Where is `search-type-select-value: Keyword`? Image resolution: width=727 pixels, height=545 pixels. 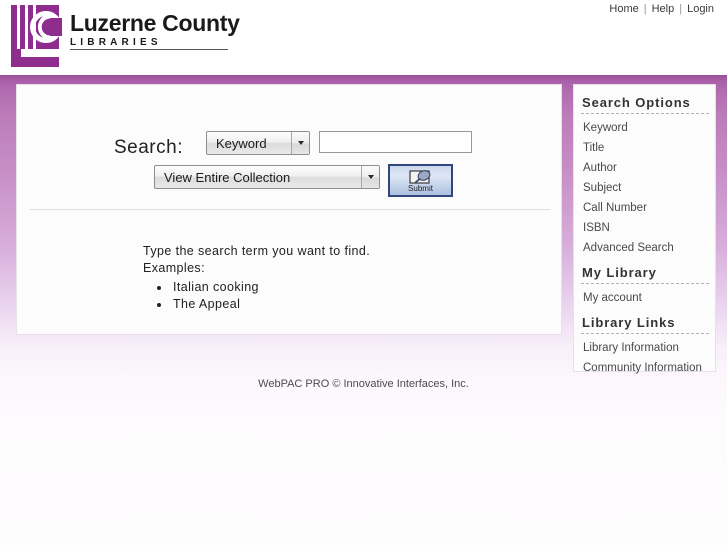
search-type-select-value: Keyword is located at coordinates (241, 143).